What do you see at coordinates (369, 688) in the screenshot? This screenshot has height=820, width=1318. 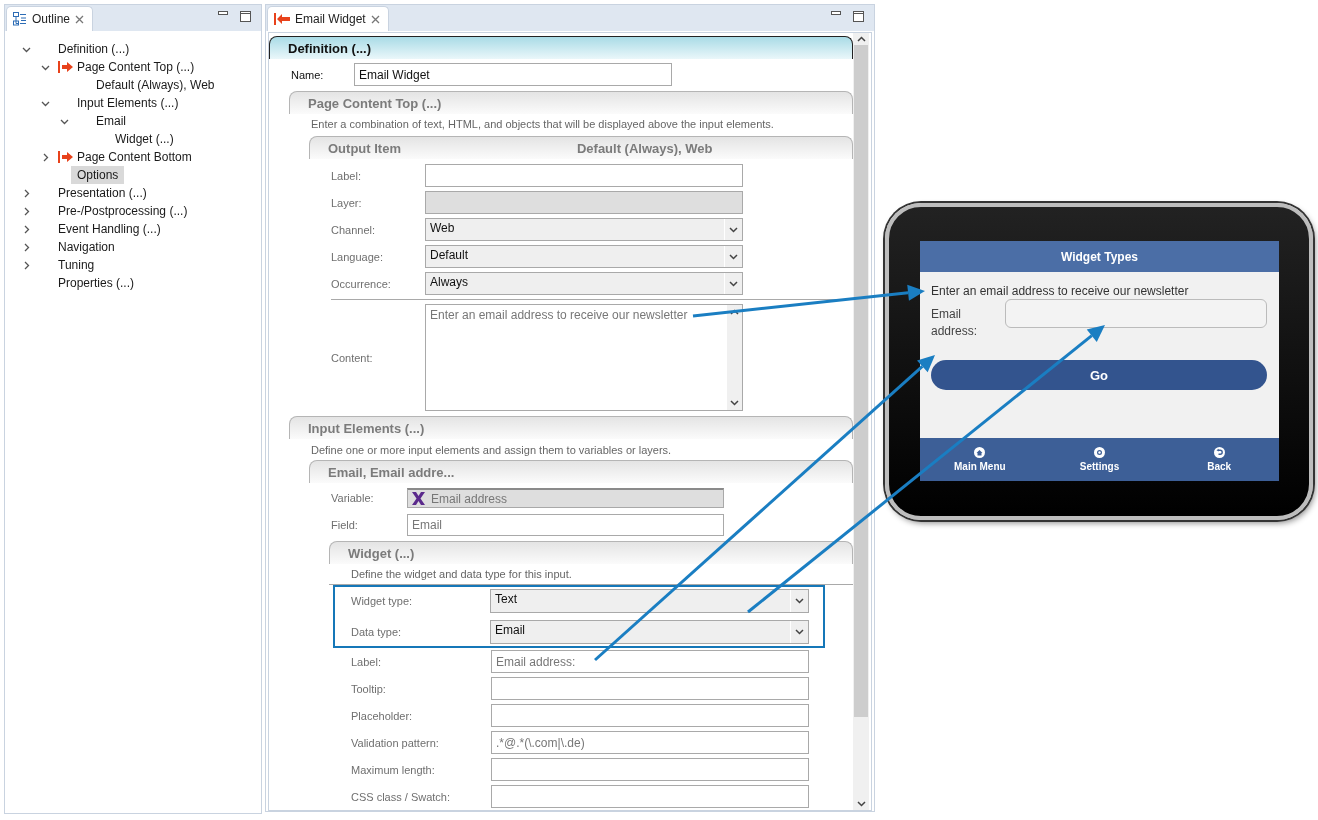 I see `field-label: Tooltip:` at bounding box center [369, 688].